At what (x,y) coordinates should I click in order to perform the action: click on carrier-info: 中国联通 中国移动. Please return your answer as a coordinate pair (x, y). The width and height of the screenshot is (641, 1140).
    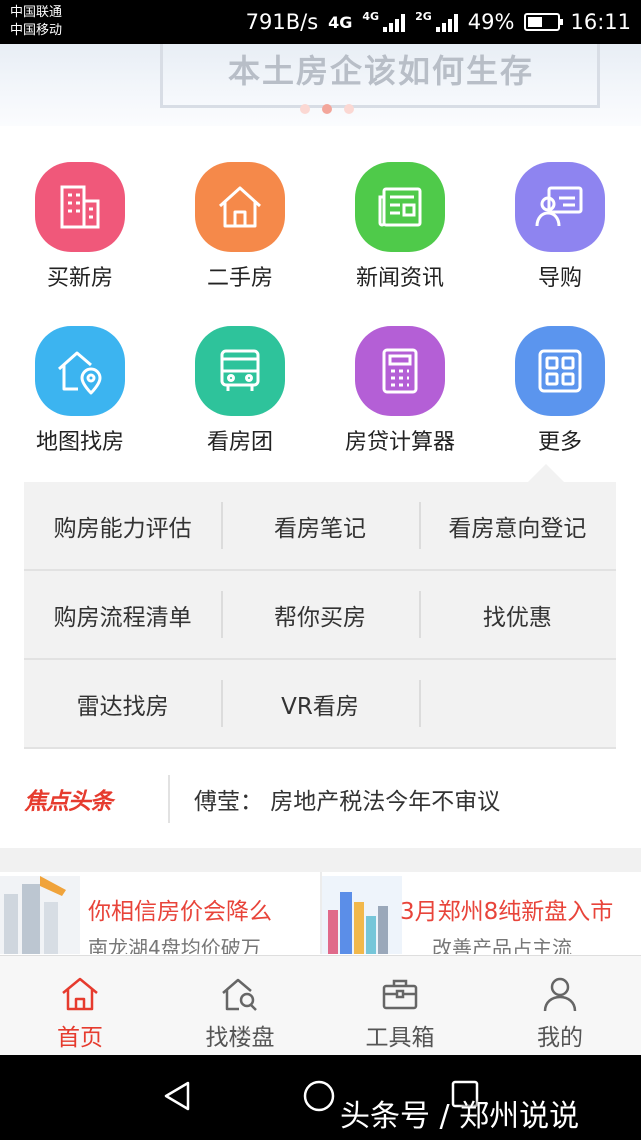
    Looking at the image, I should click on (36, 22).